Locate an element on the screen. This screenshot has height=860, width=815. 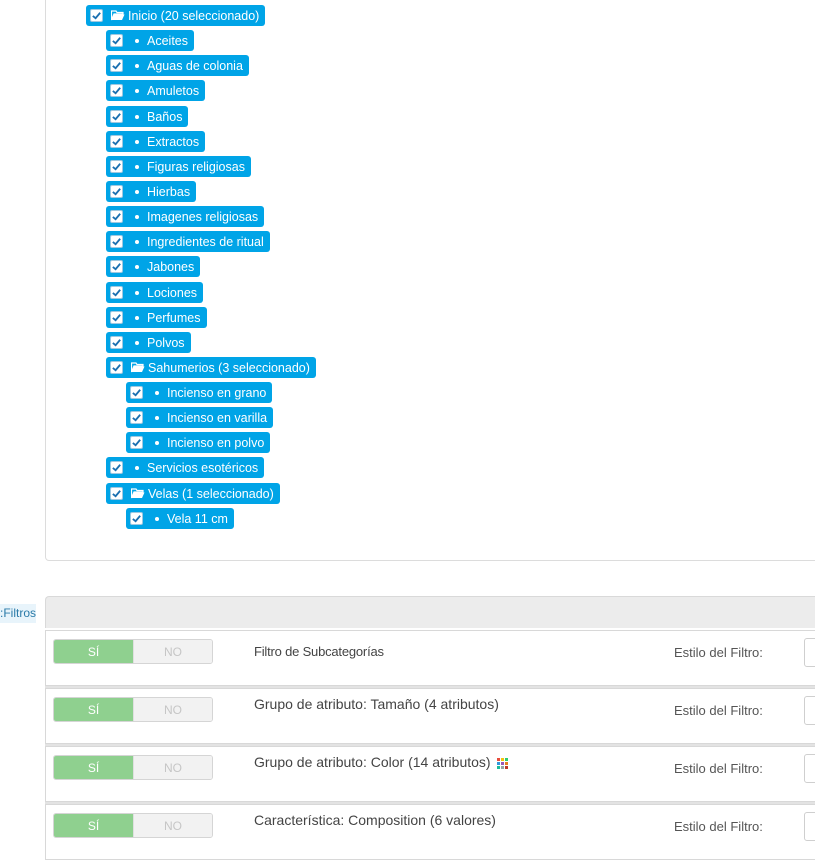
tree-node-servicios-esotericos: Servicios esotéricos is located at coordinates (185, 467).